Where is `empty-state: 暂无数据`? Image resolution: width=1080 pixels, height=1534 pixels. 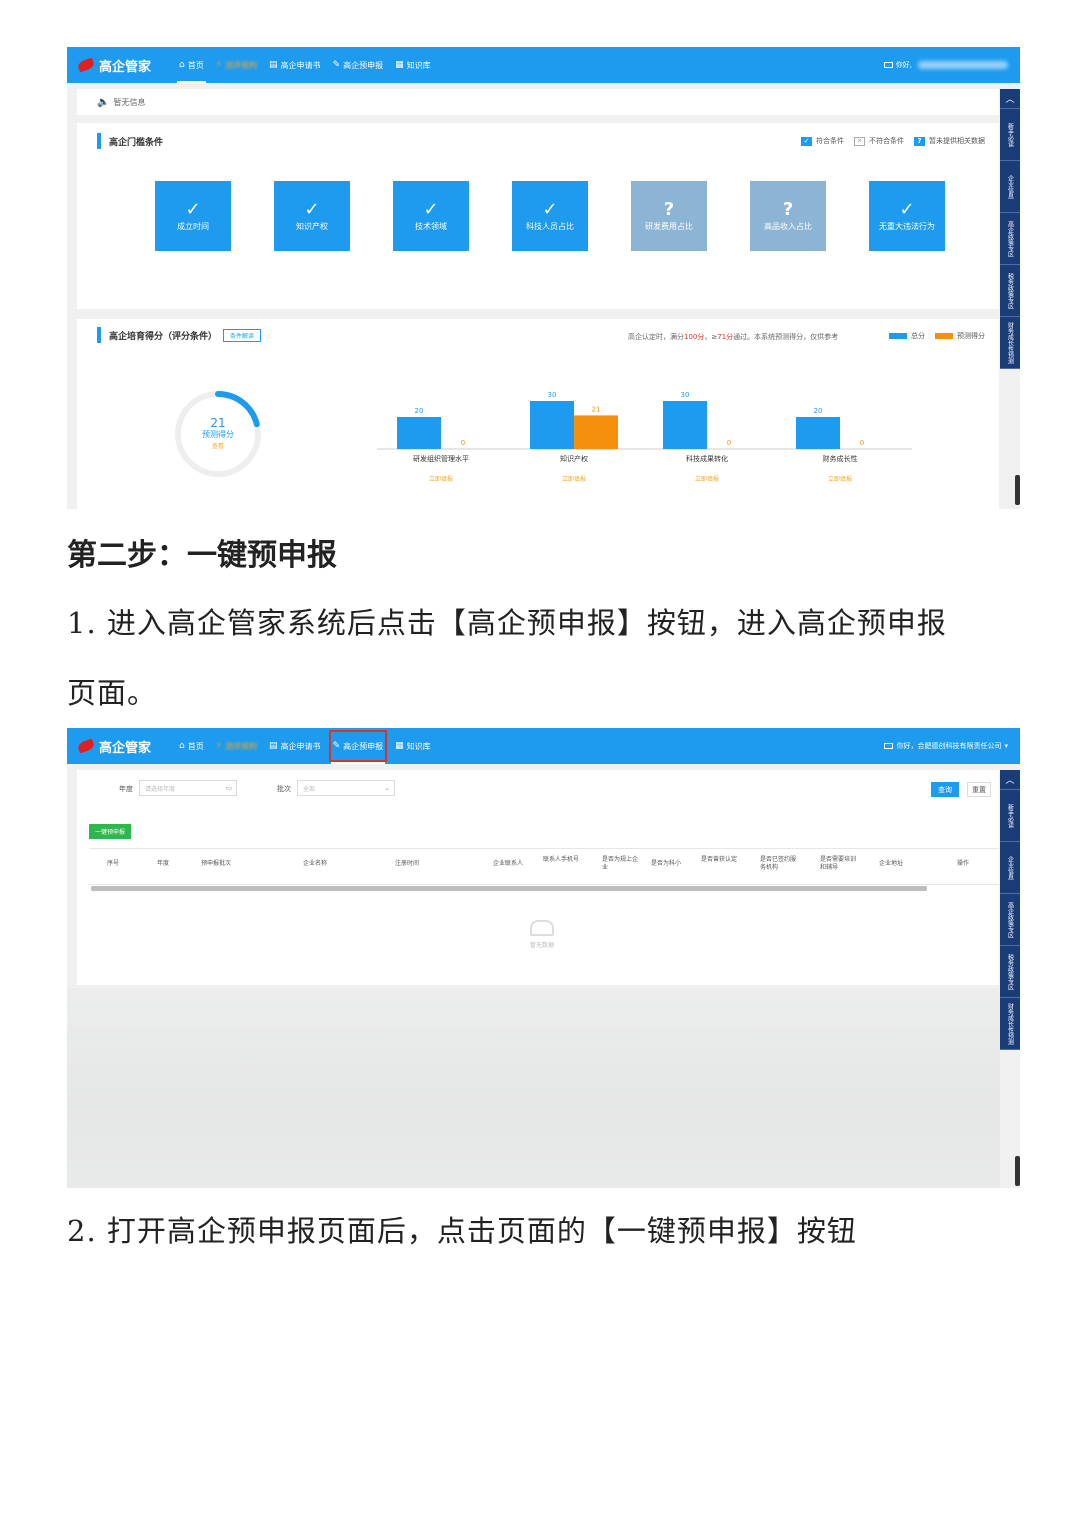
empty-state: 暂无数据 is located at coordinates (542, 934).